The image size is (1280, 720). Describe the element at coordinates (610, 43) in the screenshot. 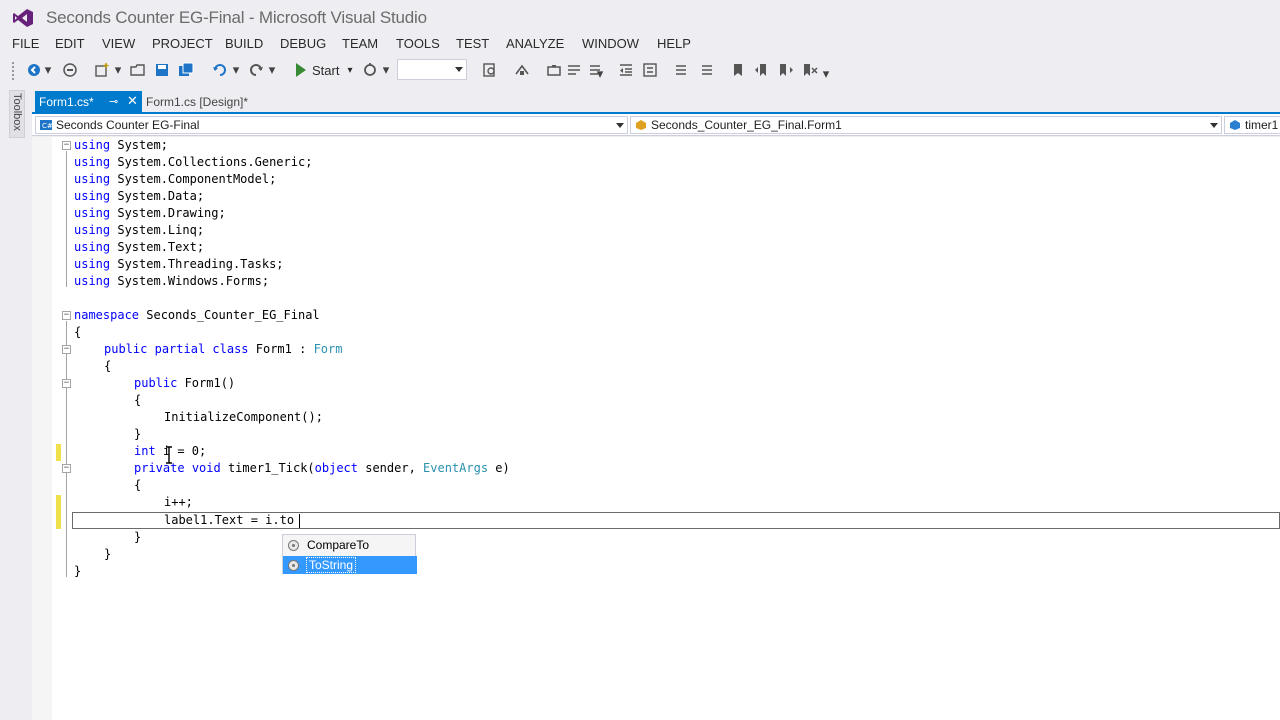

I see `menu-window: WINDOW` at that location.